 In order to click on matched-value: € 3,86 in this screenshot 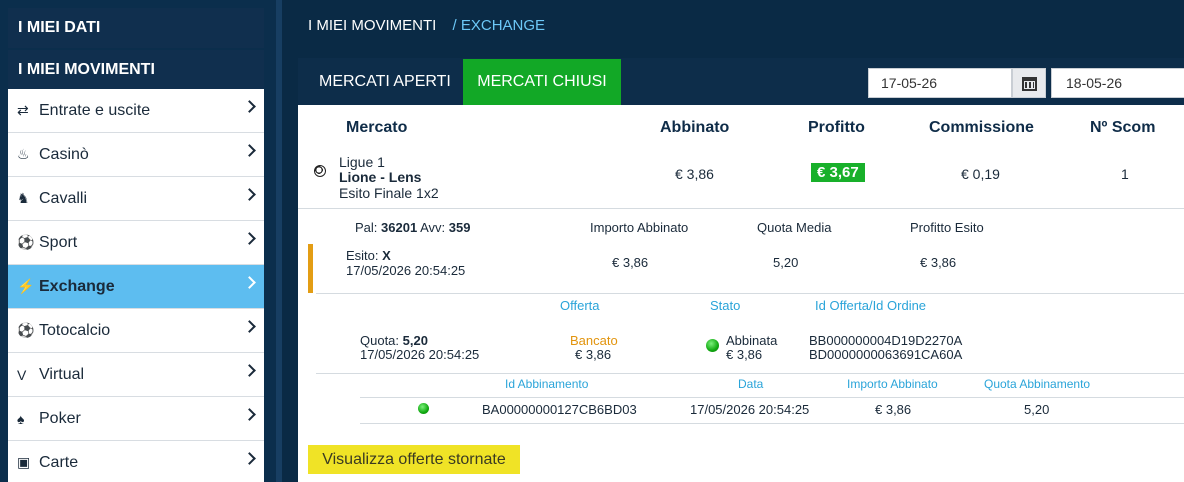, I will do `click(694, 174)`.